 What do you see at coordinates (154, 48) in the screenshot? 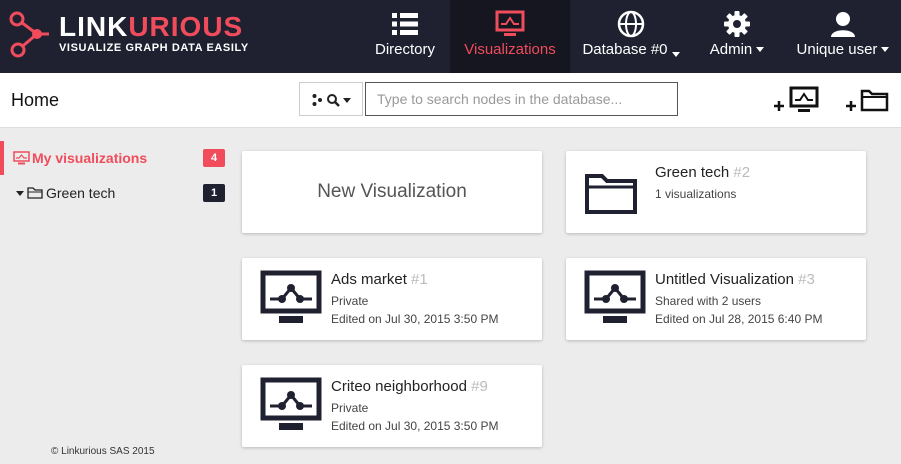
I see `brand-tagline: VISUALIZE GRAPH DATA EASILY` at bounding box center [154, 48].